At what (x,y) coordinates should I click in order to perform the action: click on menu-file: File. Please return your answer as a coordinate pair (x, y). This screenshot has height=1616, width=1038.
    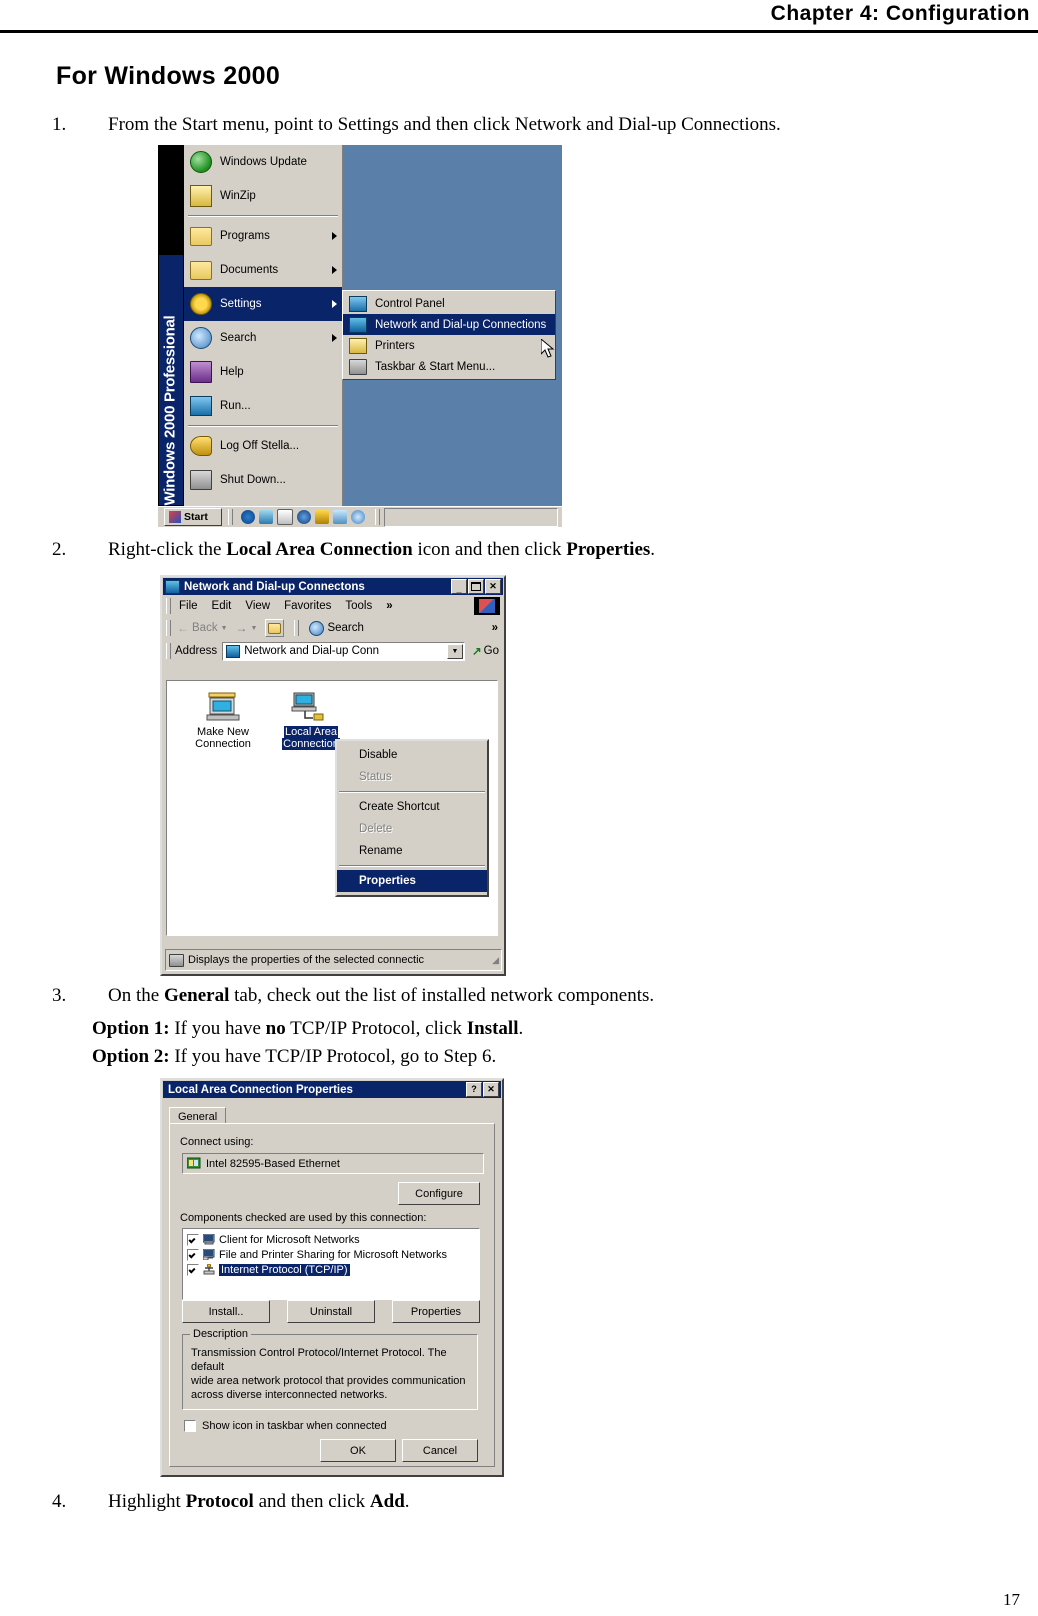
    Looking at the image, I should click on (188, 606).